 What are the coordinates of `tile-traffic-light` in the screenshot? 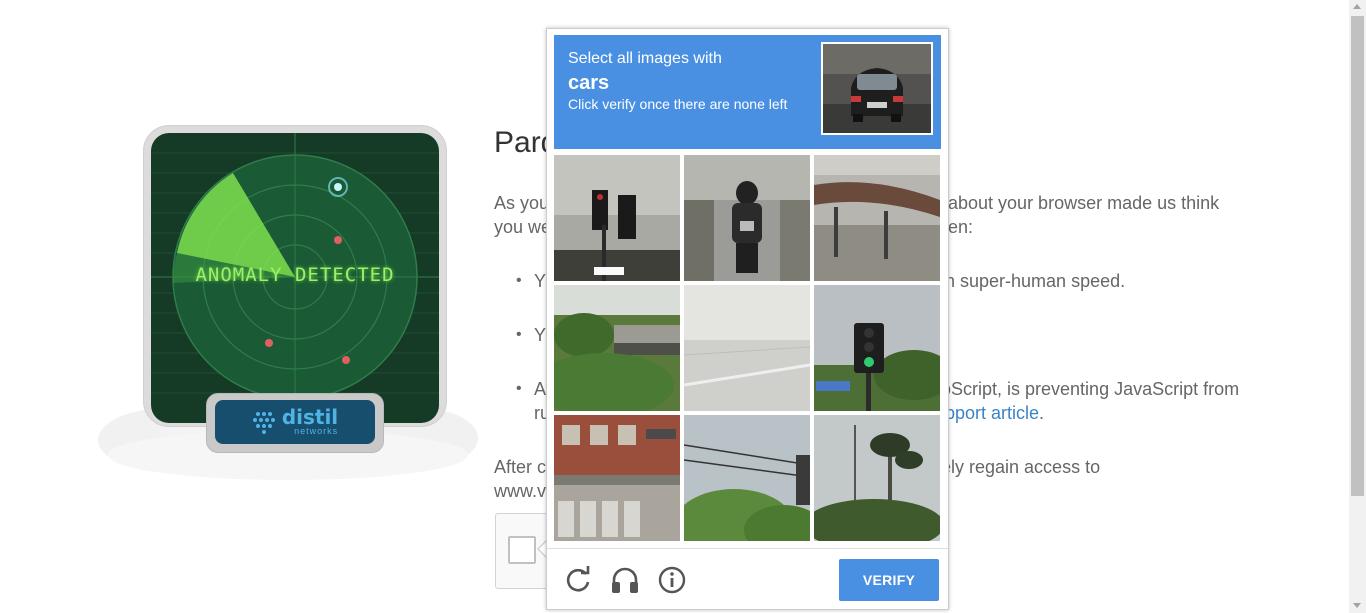 It's located at (617, 218).